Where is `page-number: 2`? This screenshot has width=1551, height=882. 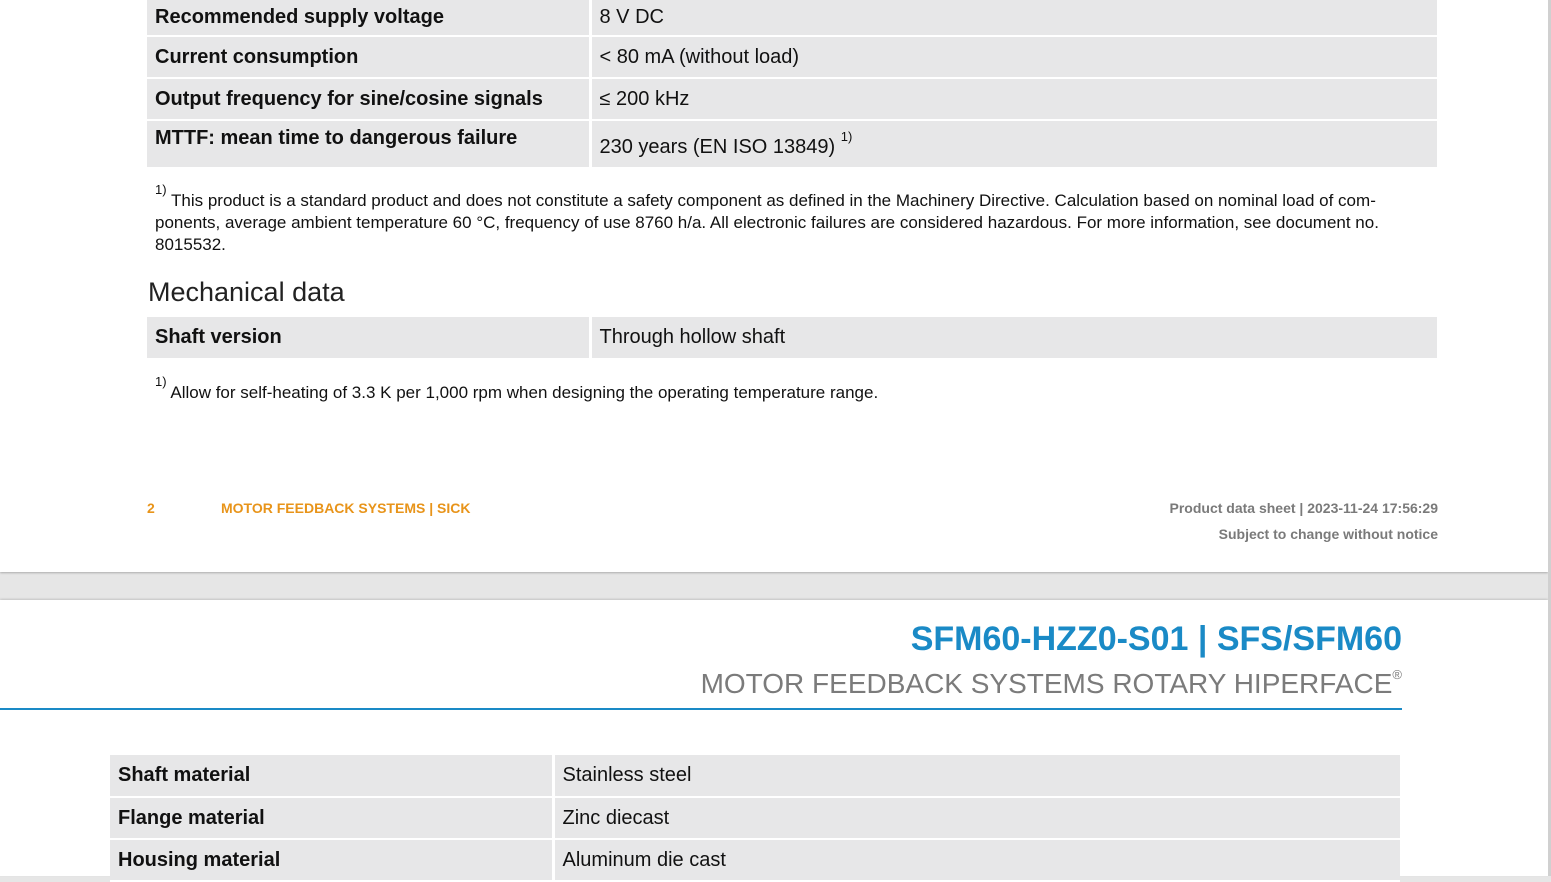
page-number: 2 is located at coordinates (151, 508).